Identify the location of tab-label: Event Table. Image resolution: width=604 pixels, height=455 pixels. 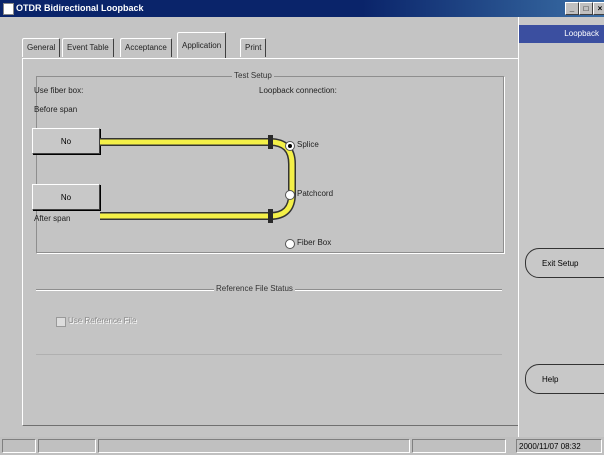
(88, 47).